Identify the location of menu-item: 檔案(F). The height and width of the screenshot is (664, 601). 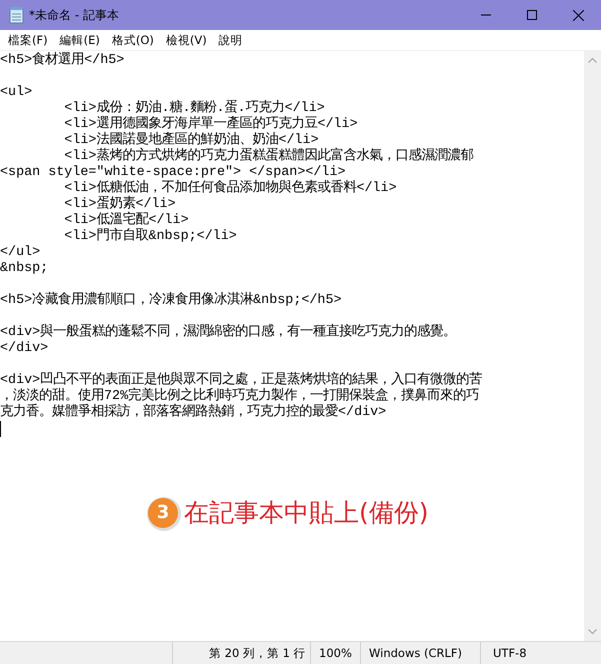
(28, 40).